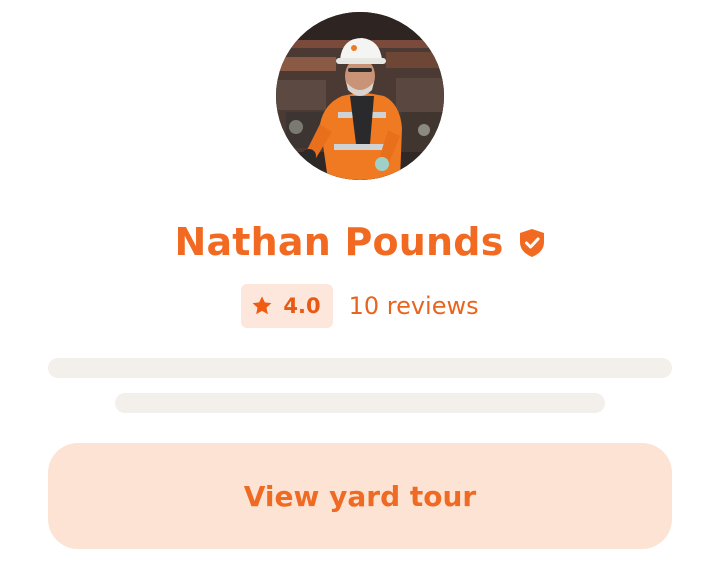  Describe the element at coordinates (262, 305) in the screenshot. I see `star-icon` at that location.